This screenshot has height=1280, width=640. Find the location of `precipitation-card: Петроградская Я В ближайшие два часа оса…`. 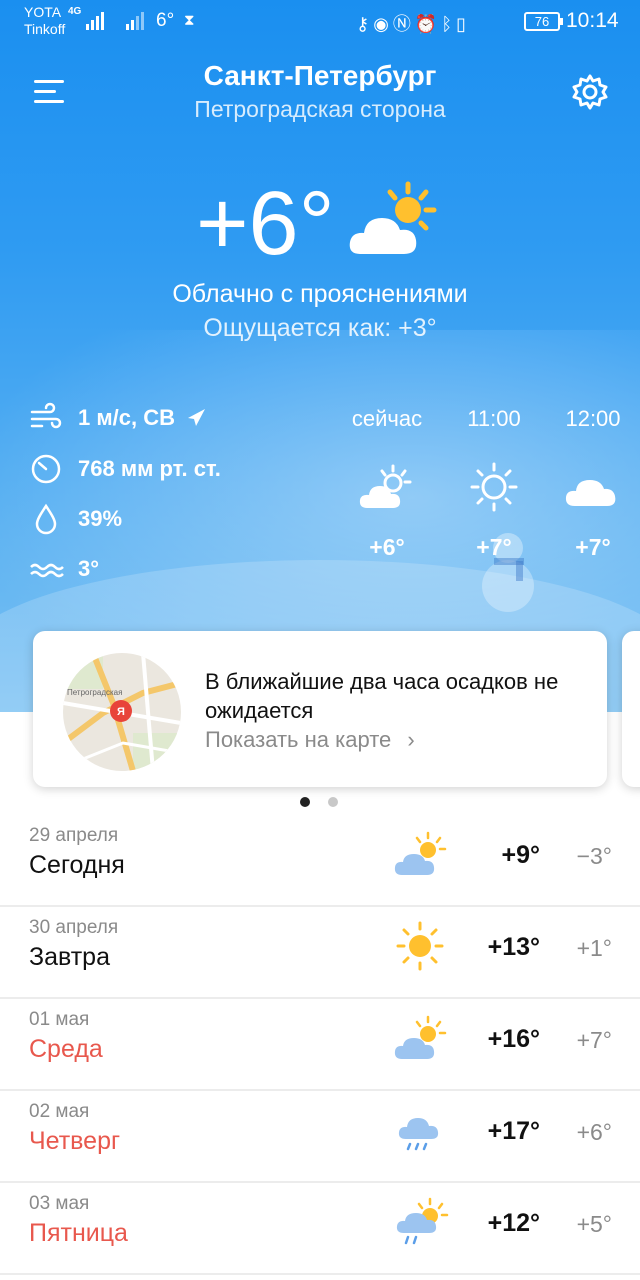

precipitation-card: Петроградская Я В ближайшие два часа оса… is located at coordinates (320, 709).